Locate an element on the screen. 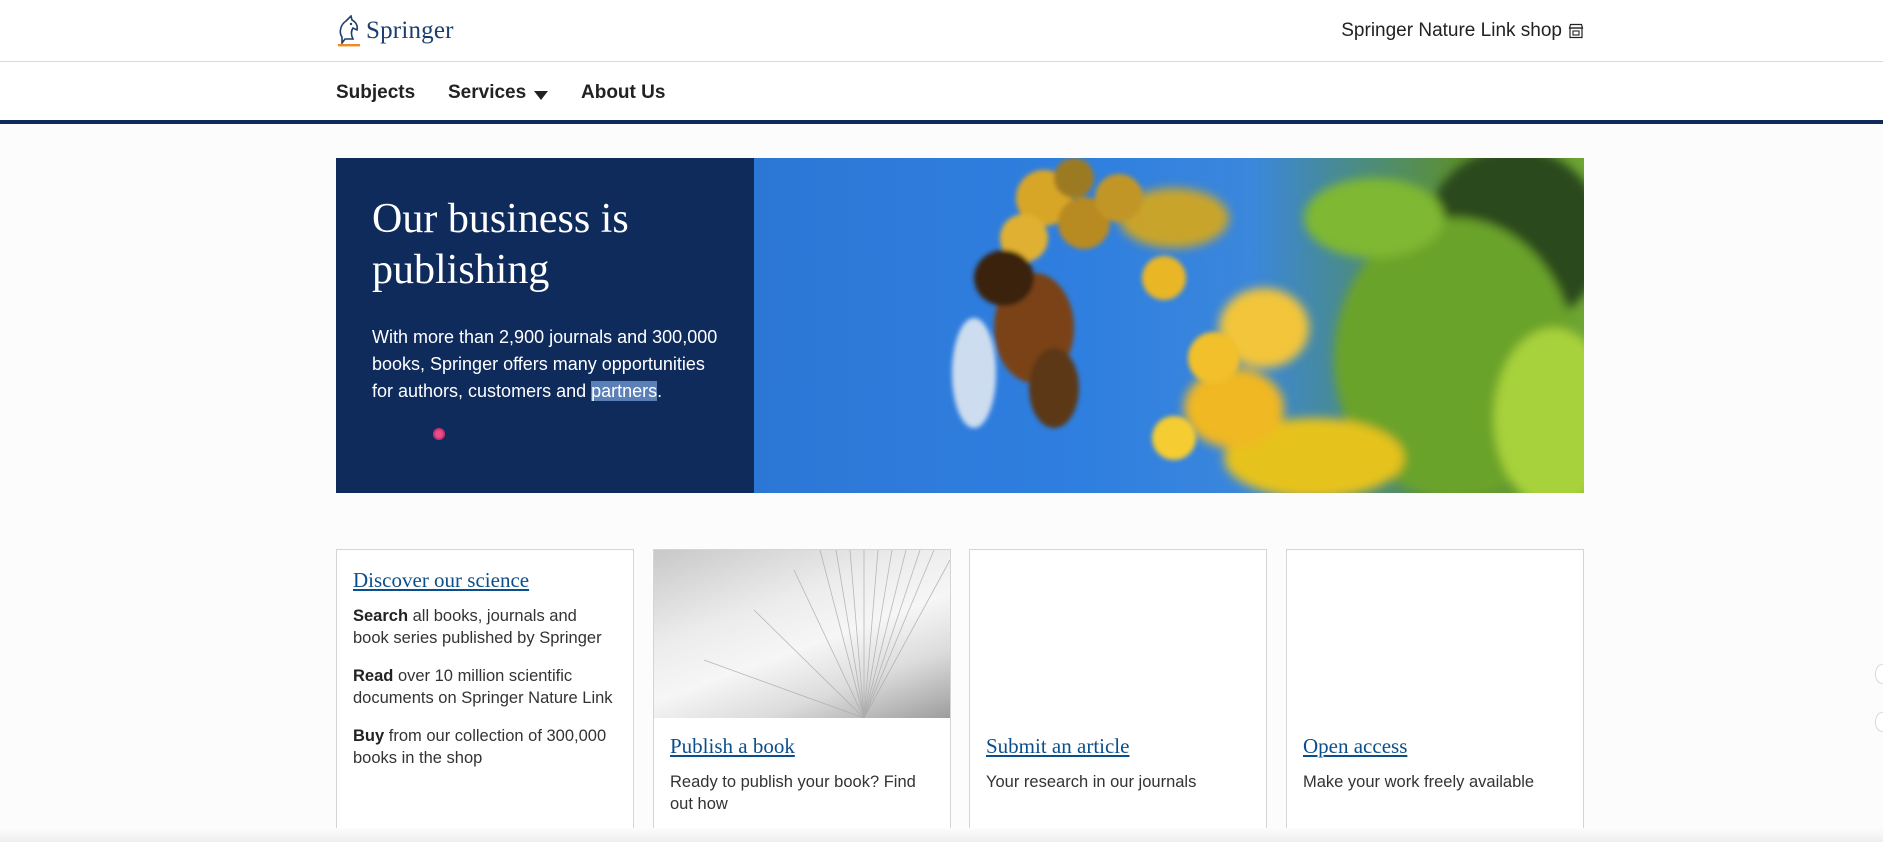 The image size is (1883, 842). nav-about-label: About Us is located at coordinates (623, 92).